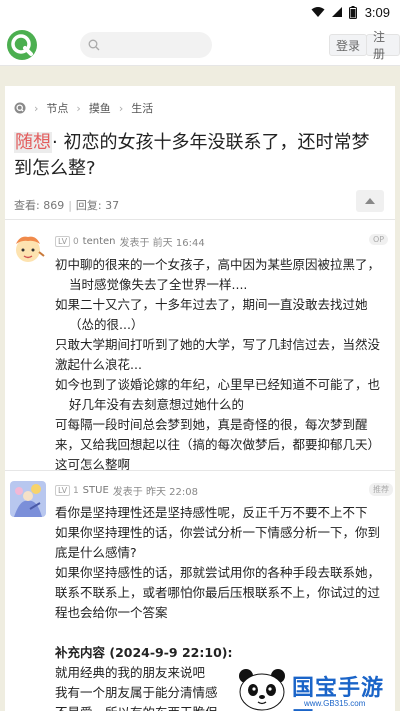  What do you see at coordinates (379, 239) in the screenshot?
I see `op-badge: OP` at bounding box center [379, 239].